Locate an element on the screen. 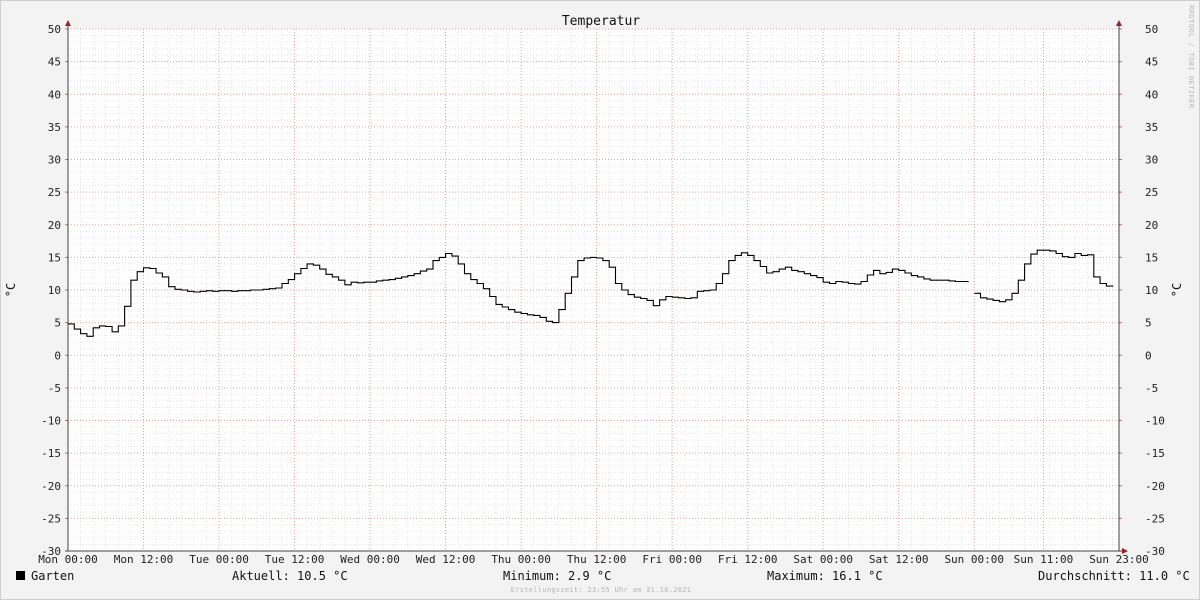 The width and height of the screenshot is (1200, 600). y-tick-label-left: 40 is located at coordinates (54, 94).